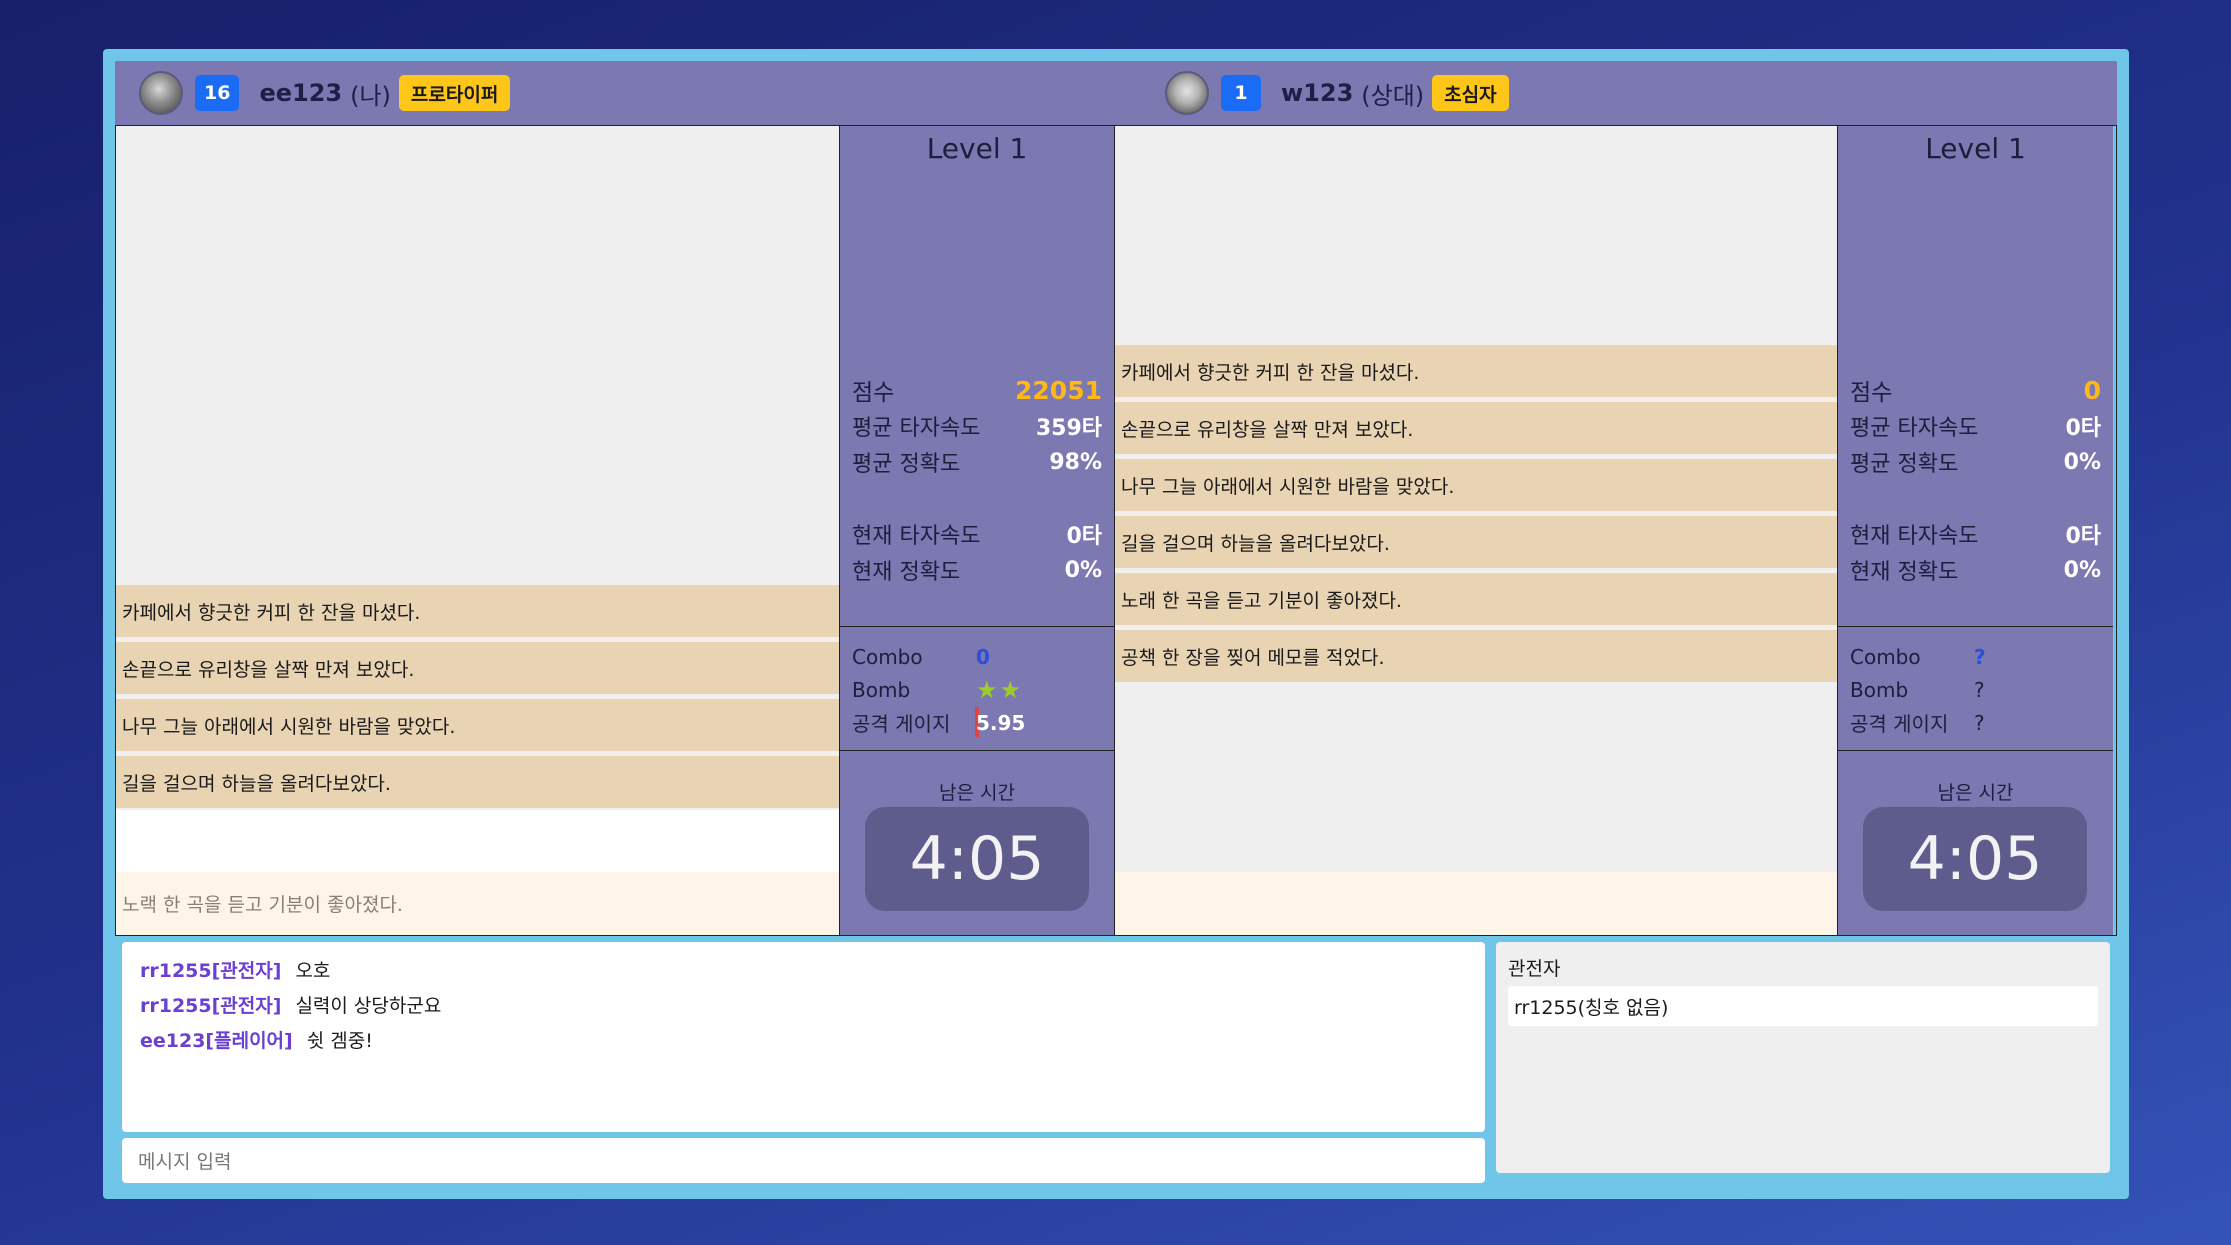 The width and height of the screenshot is (2231, 1245). What do you see at coordinates (977, 390) in the screenshot?
I see `score-row: 점수 22051` at bounding box center [977, 390].